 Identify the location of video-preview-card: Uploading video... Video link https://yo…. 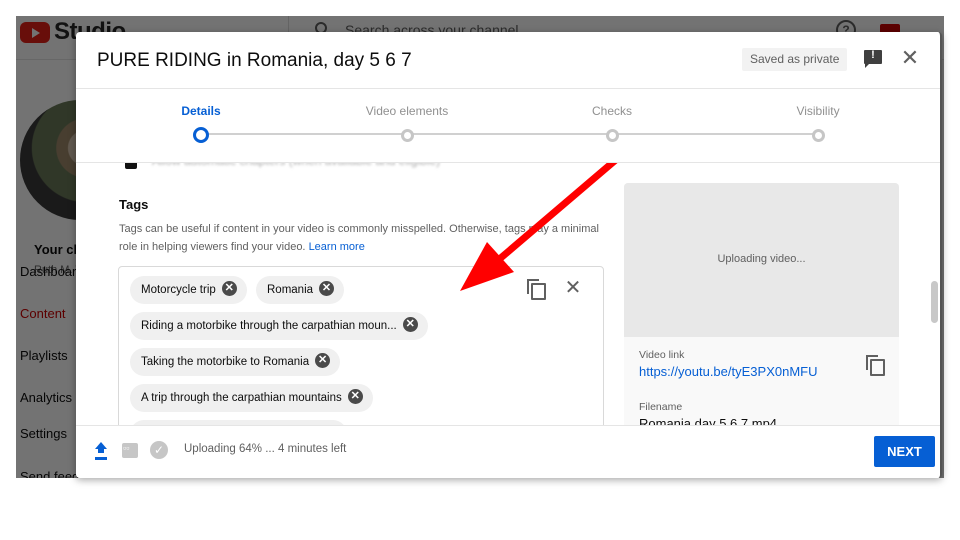
(761, 304).